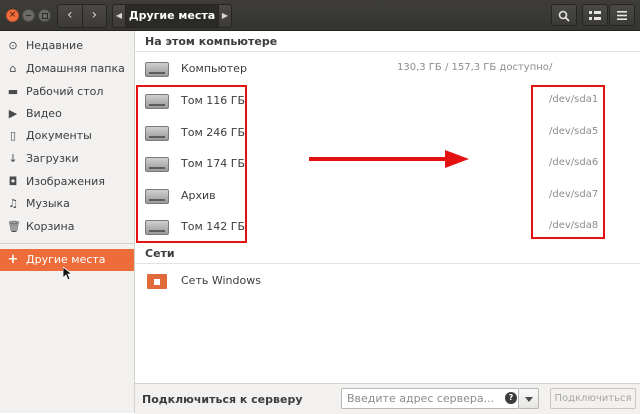  What do you see at coordinates (191, 164) in the screenshot?
I see `annotation-box-volumes` at bounding box center [191, 164].